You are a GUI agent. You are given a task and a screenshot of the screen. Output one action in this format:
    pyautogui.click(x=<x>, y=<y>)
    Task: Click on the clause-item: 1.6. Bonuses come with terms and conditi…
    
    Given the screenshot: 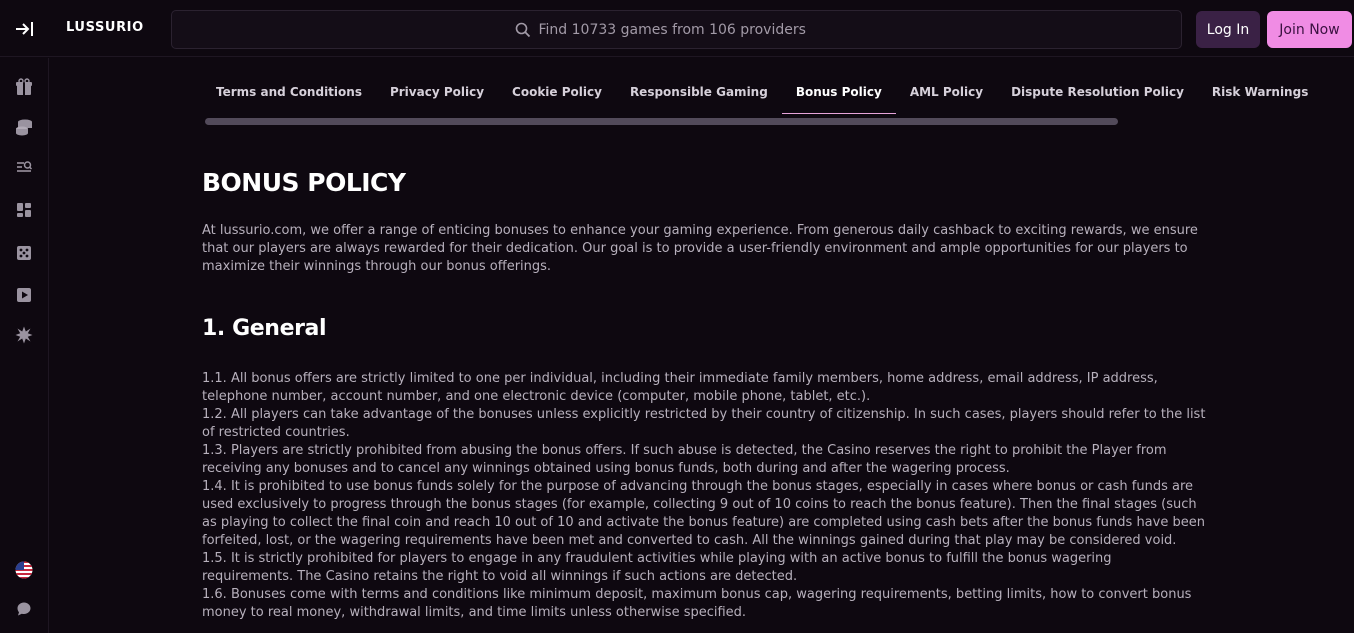 What is the action you would take?
    pyautogui.click(x=697, y=603)
    